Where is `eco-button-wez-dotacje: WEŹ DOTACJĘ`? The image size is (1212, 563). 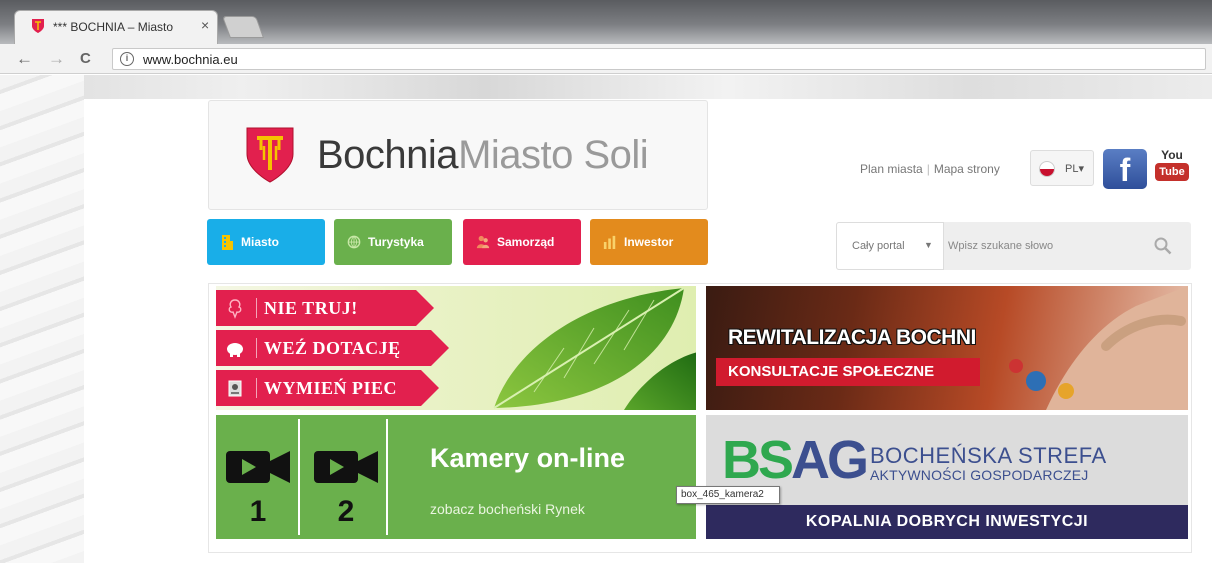
eco-button-wez-dotacje: WEŹ DOTACJĘ is located at coordinates (332, 348).